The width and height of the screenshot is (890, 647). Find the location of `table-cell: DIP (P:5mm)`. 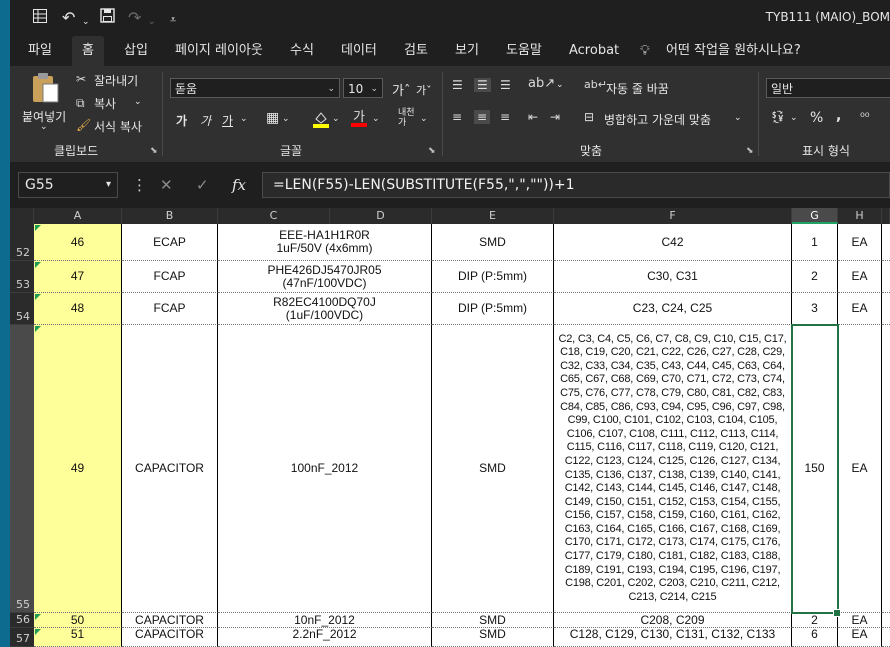

table-cell: DIP (P:5mm) is located at coordinates (493, 277).